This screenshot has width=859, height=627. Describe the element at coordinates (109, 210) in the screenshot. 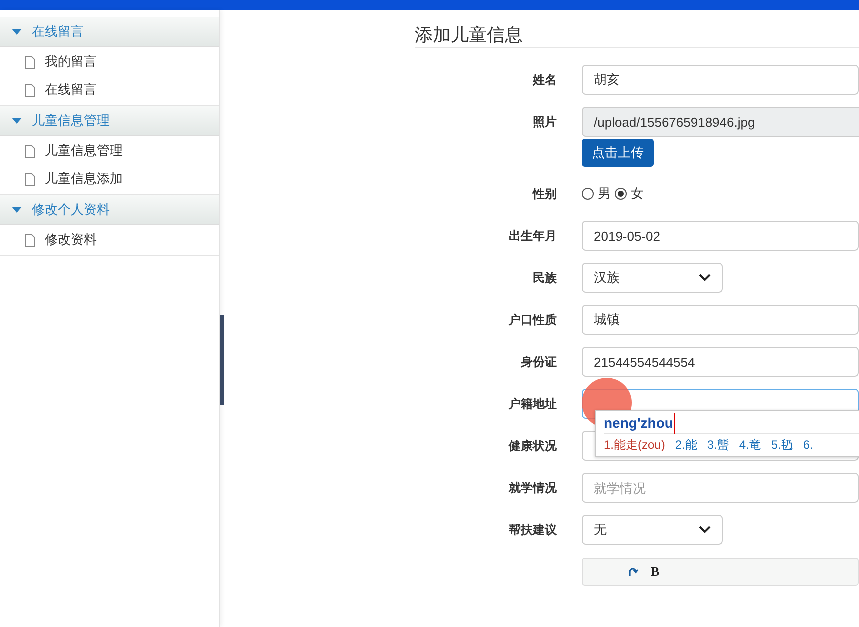

I see `sidebar-group-header: 修改个人资料` at that location.